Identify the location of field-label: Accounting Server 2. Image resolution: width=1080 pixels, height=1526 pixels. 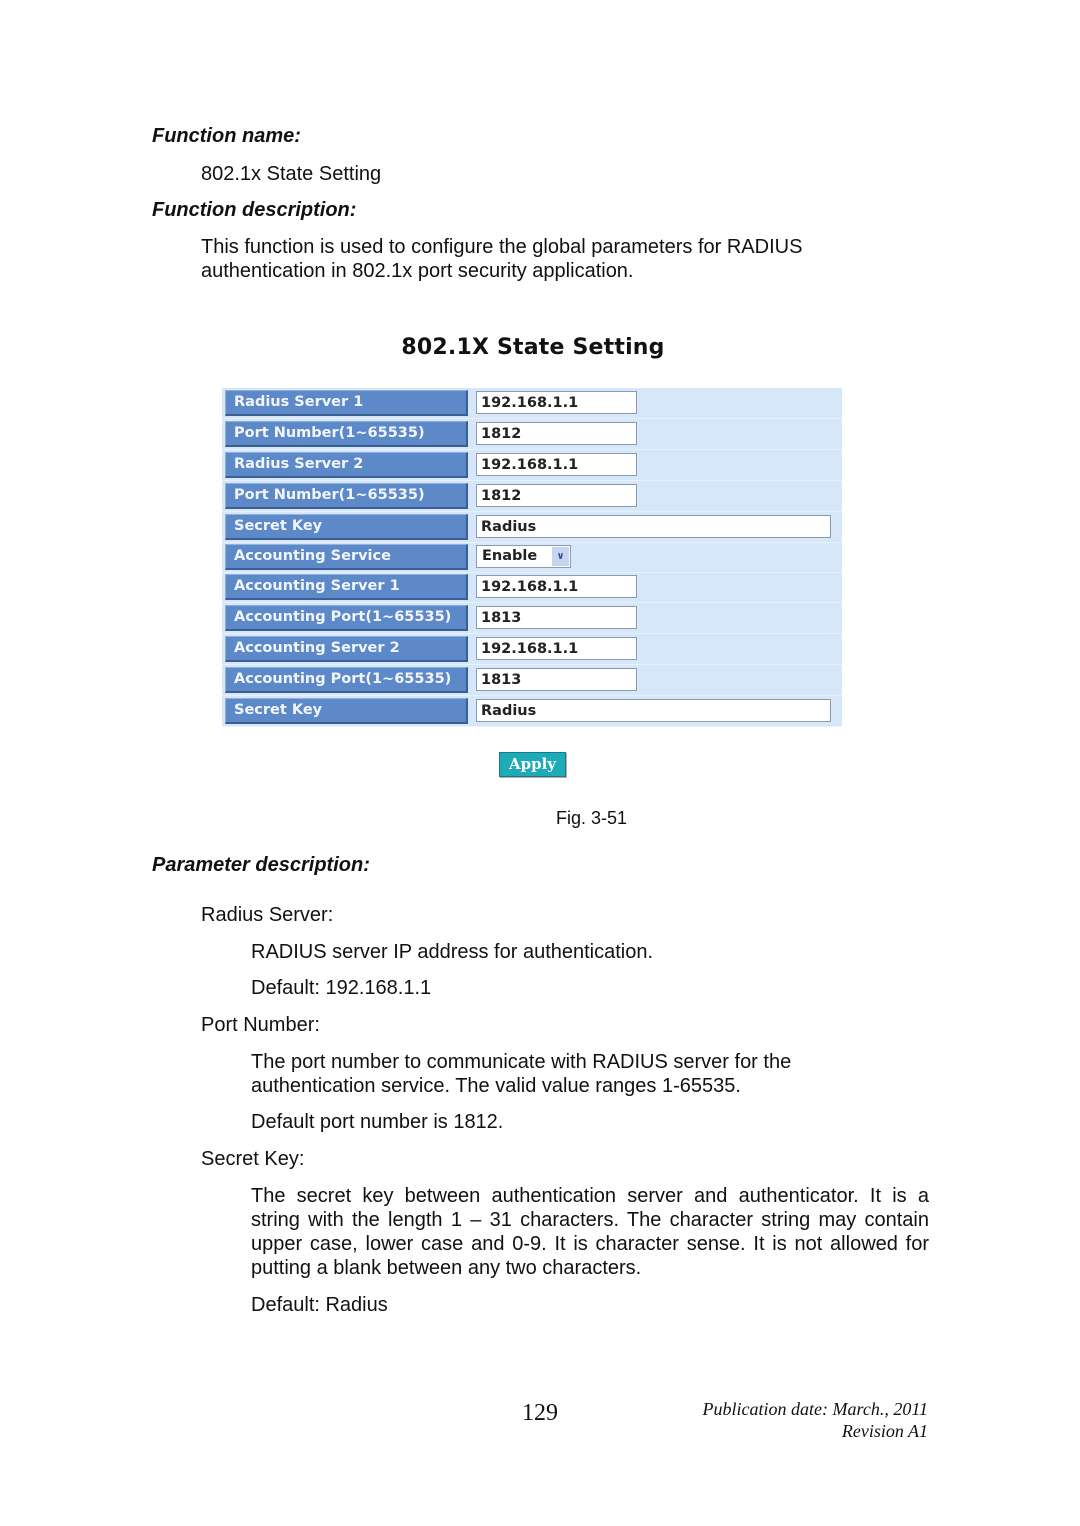
(346, 649).